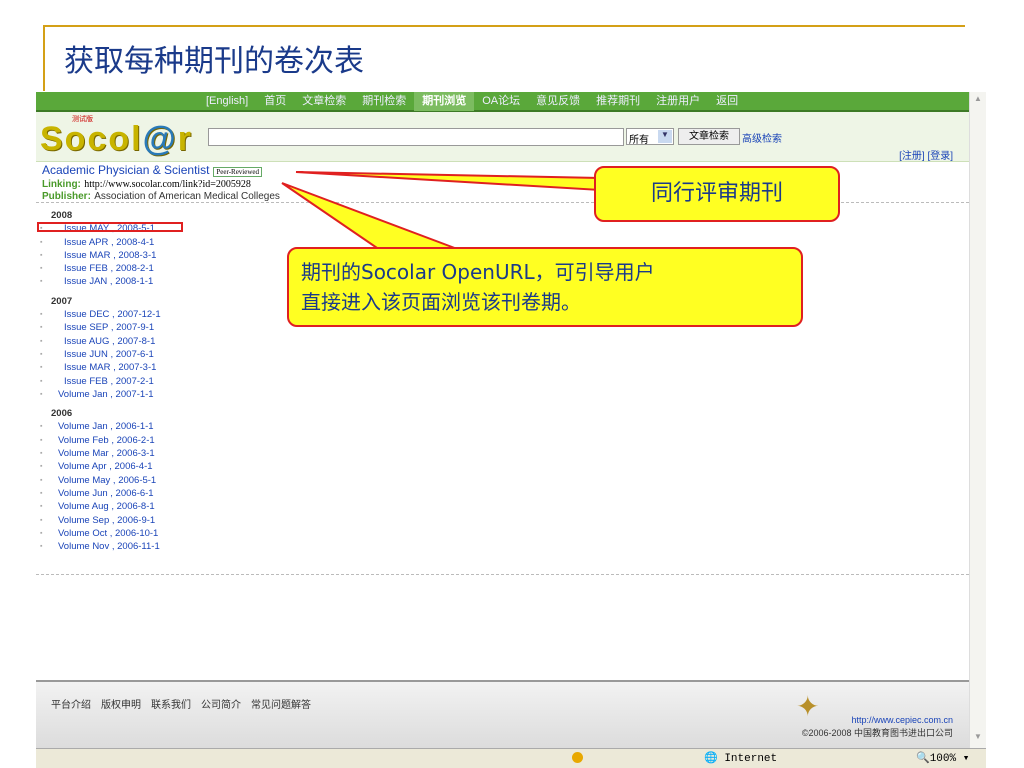  What do you see at coordinates (717, 194) in the screenshot?
I see `callout-peer-reviewed: 同行评审期刊` at bounding box center [717, 194].